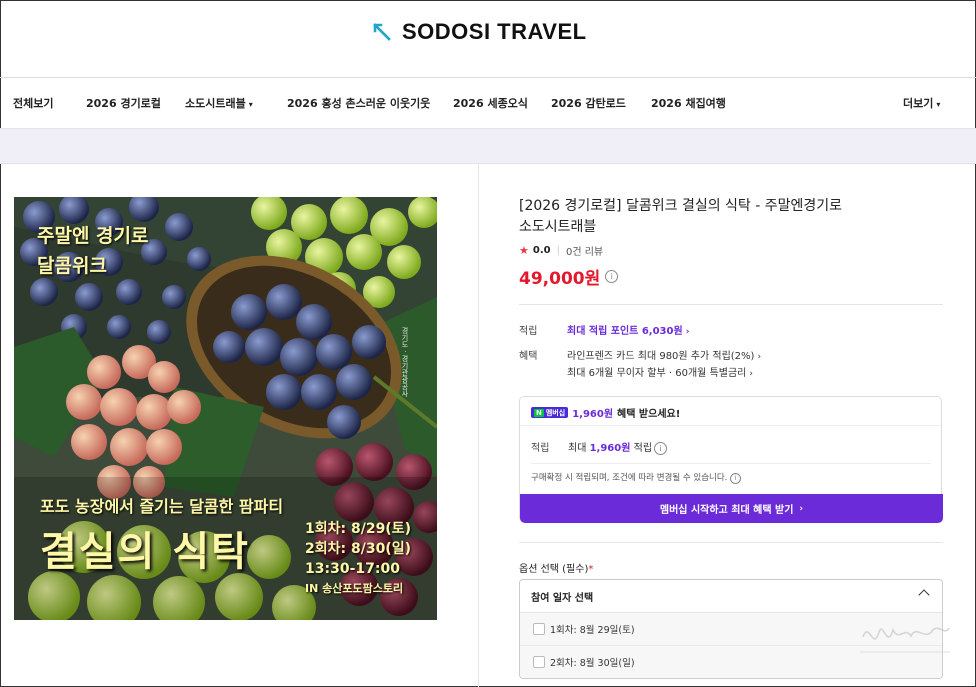  What do you see at coordinates (649, 414) in the screenshot?
I see `membership-headline-text: 혜택 받으세요!` at bounding box center [649, 414].